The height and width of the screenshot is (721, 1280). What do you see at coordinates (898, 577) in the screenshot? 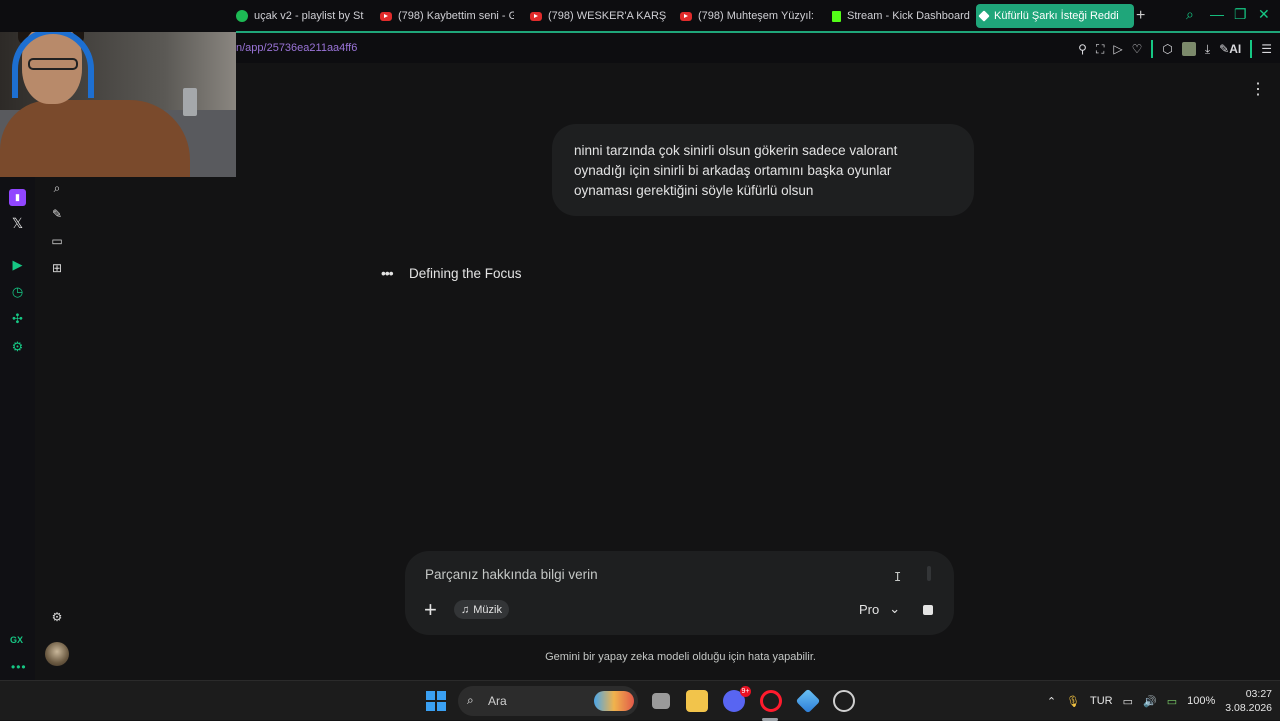
I see `text-cursor-icon: I` at bounding box center [898, 577].